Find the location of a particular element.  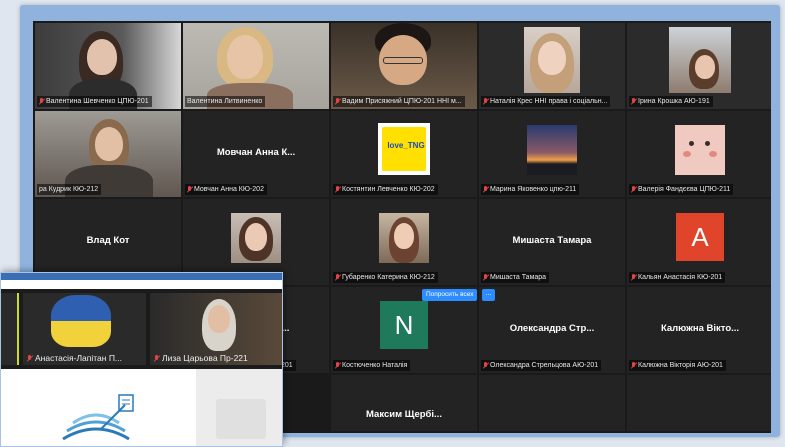

participant-display-name: Мишаста Тамара is located at coordinates (552, 240).